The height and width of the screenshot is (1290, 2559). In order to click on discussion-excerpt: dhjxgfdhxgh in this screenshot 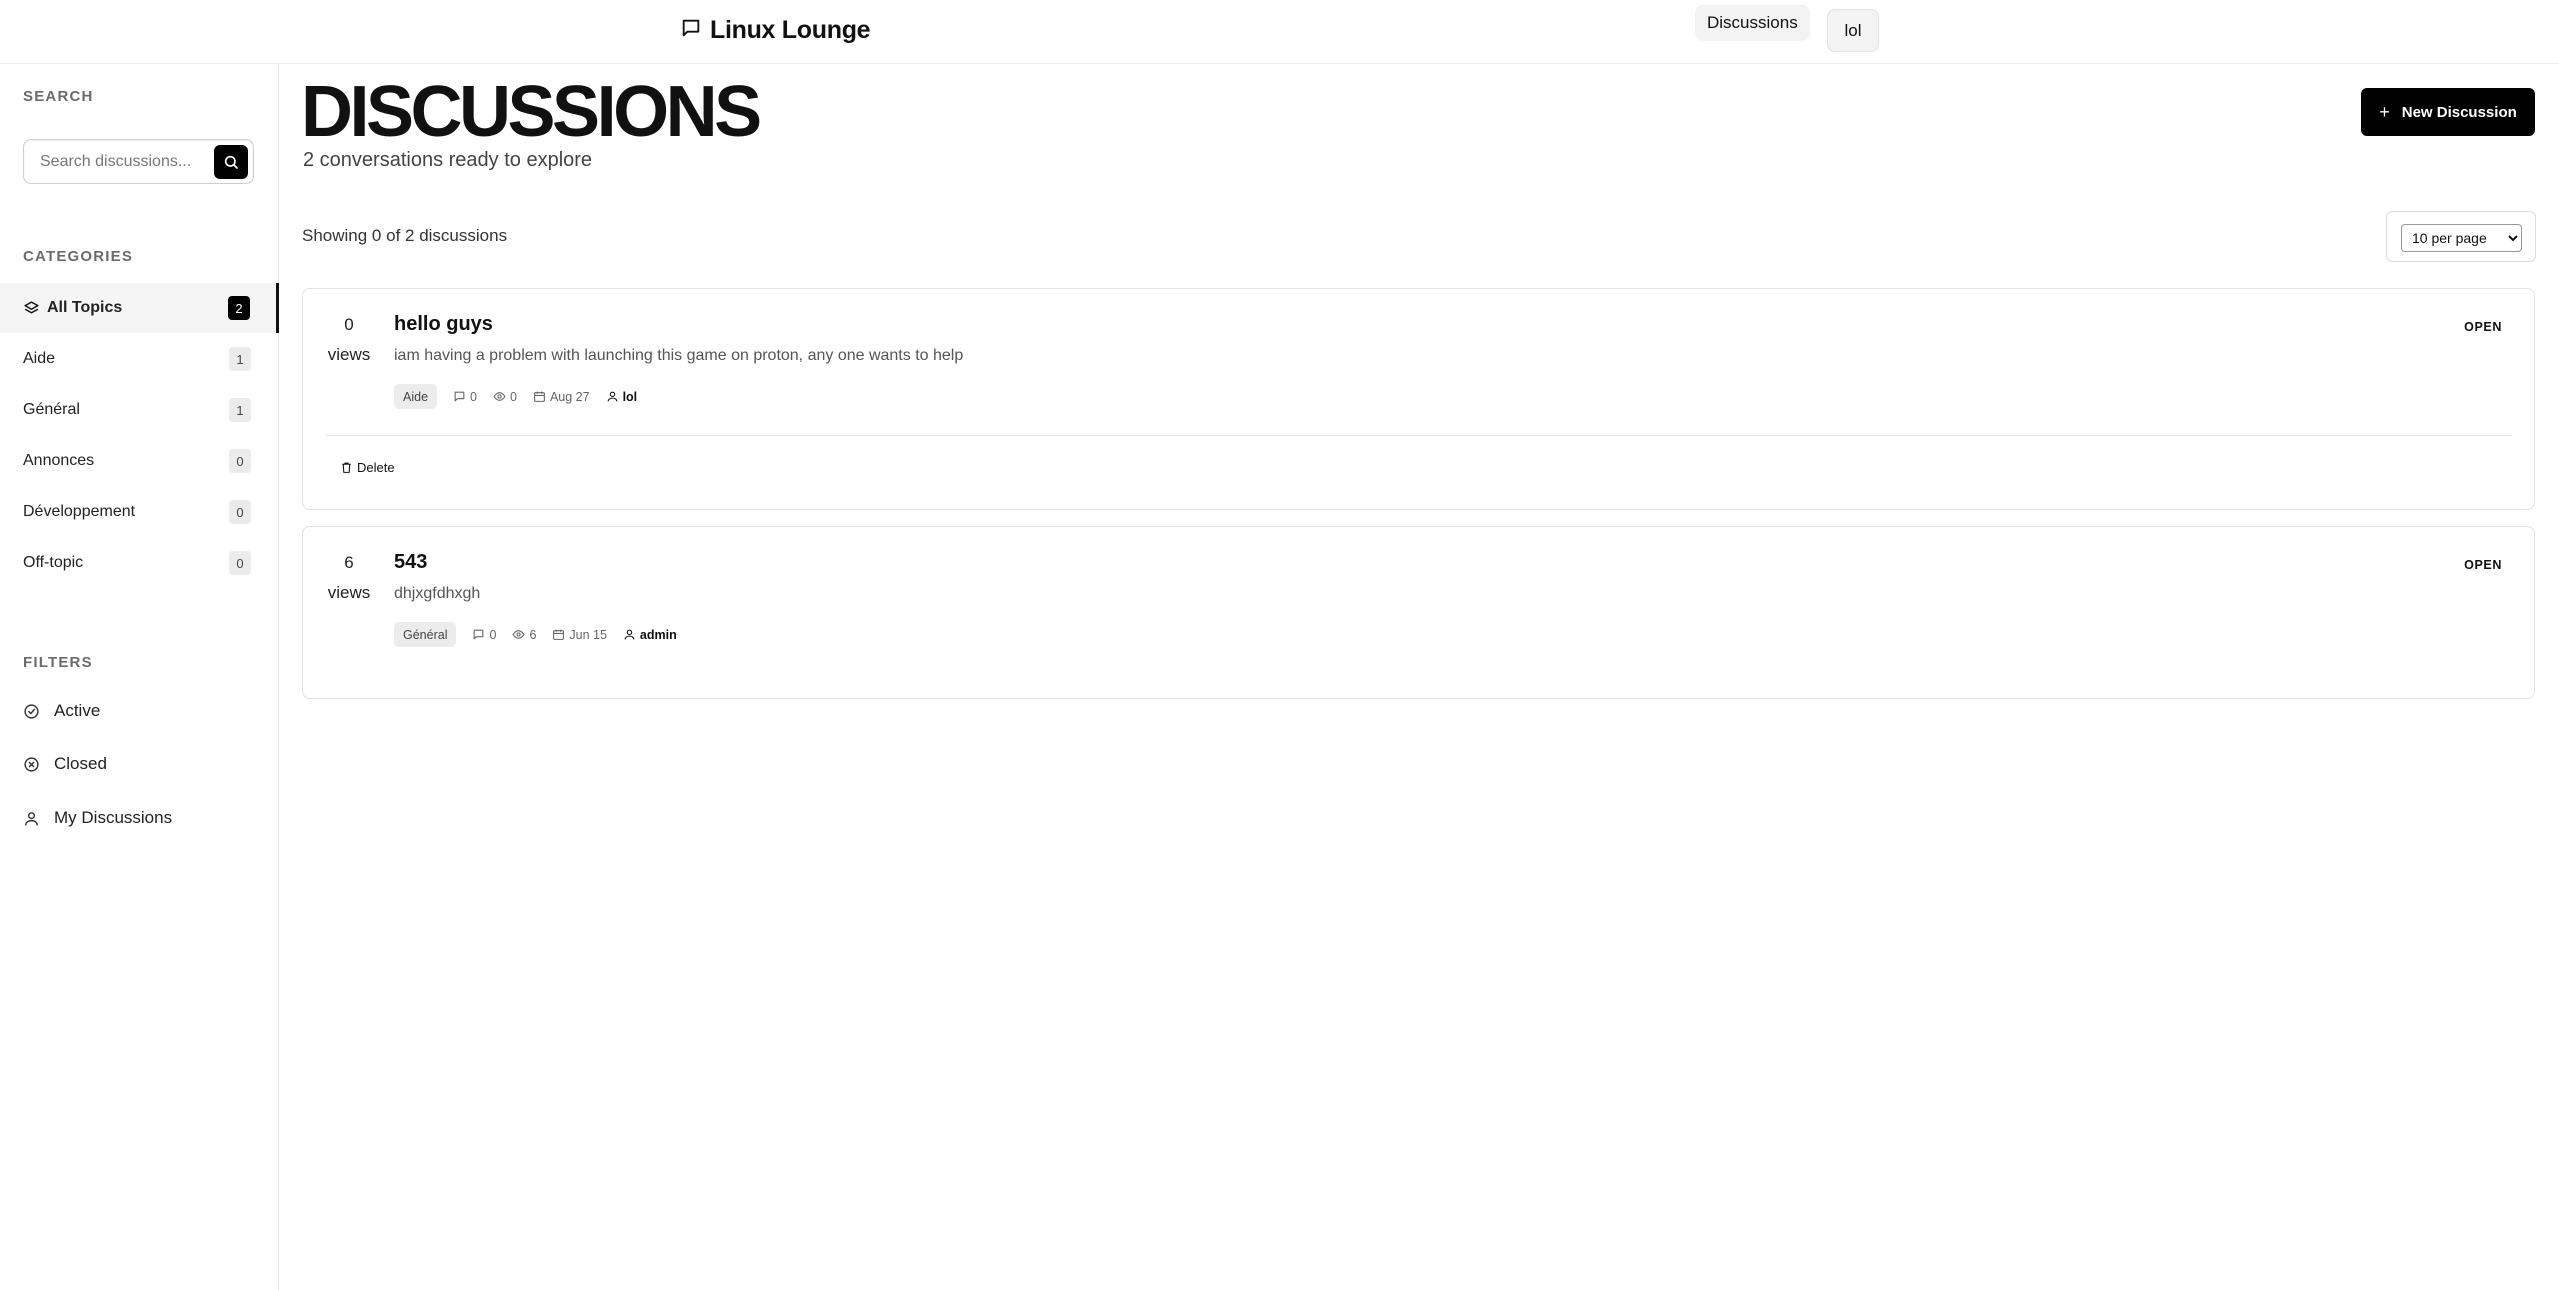, I will do `click(437, 593)`.